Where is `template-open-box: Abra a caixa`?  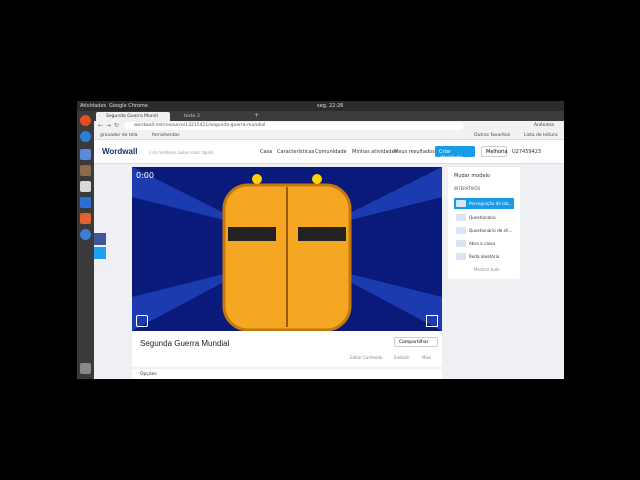 template-open-box: Abra a caixa is located at coordinates (484, 243).